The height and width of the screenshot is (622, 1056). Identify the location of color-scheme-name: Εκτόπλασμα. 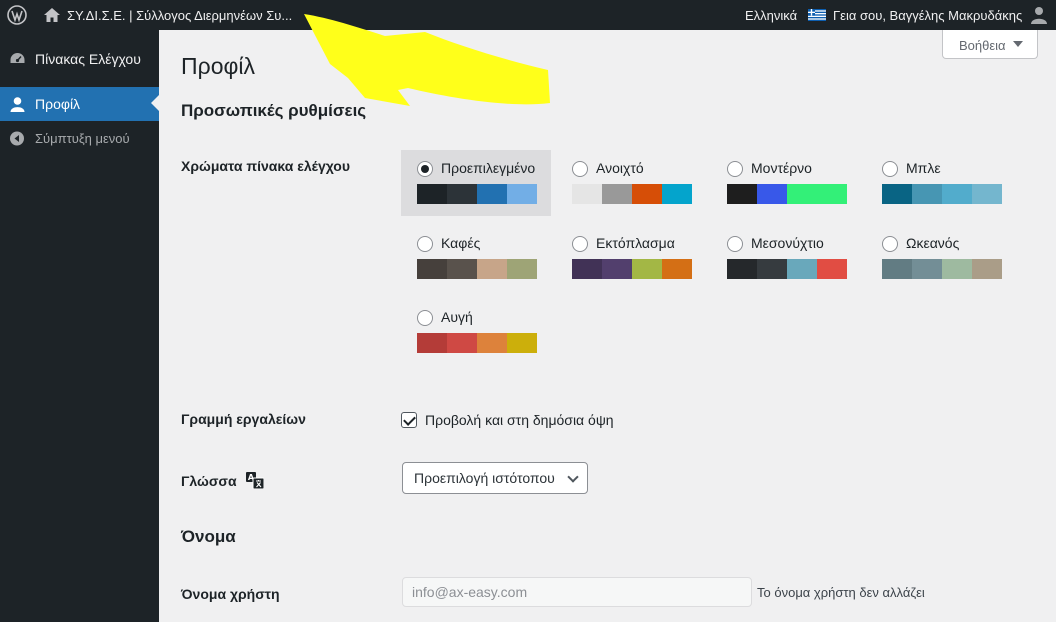
(635, 243).